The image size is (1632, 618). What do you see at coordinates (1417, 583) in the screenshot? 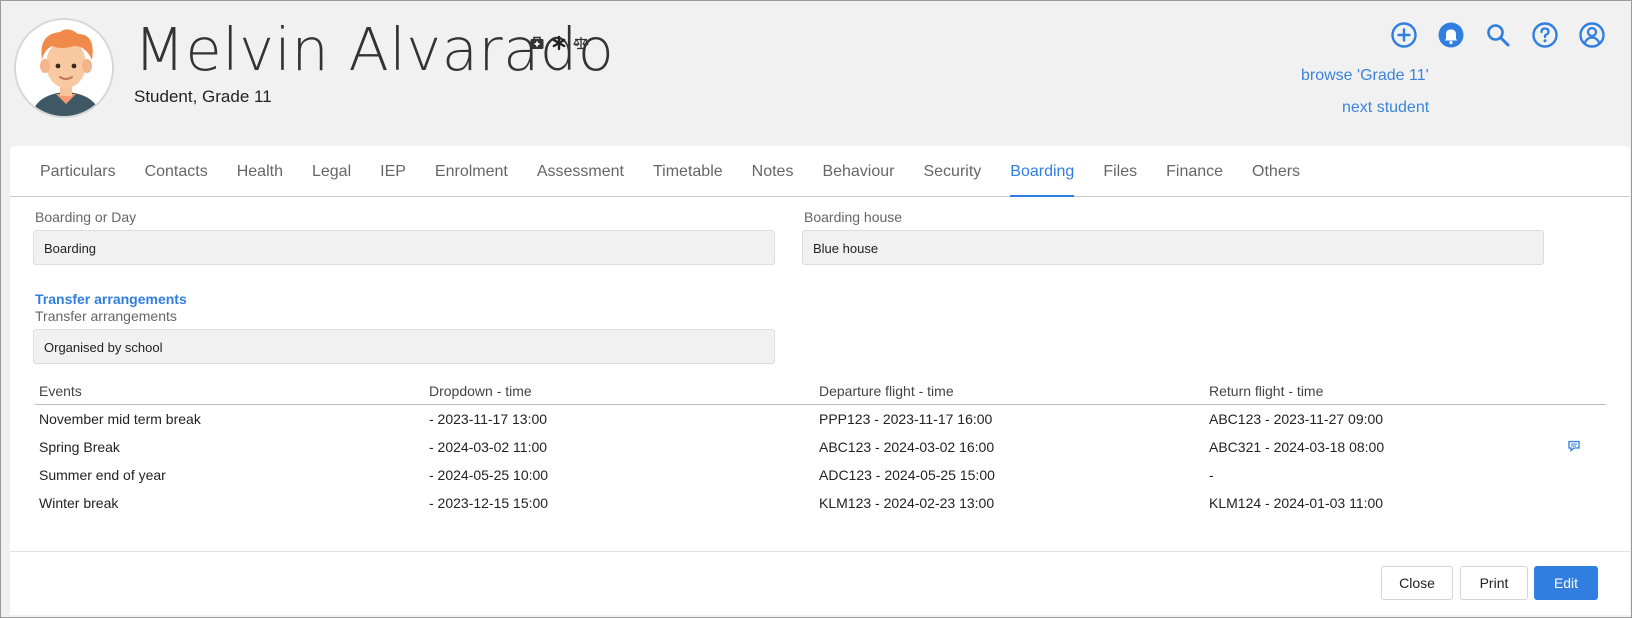
I see `close-button: Close` at bounding box center [1417, 583].